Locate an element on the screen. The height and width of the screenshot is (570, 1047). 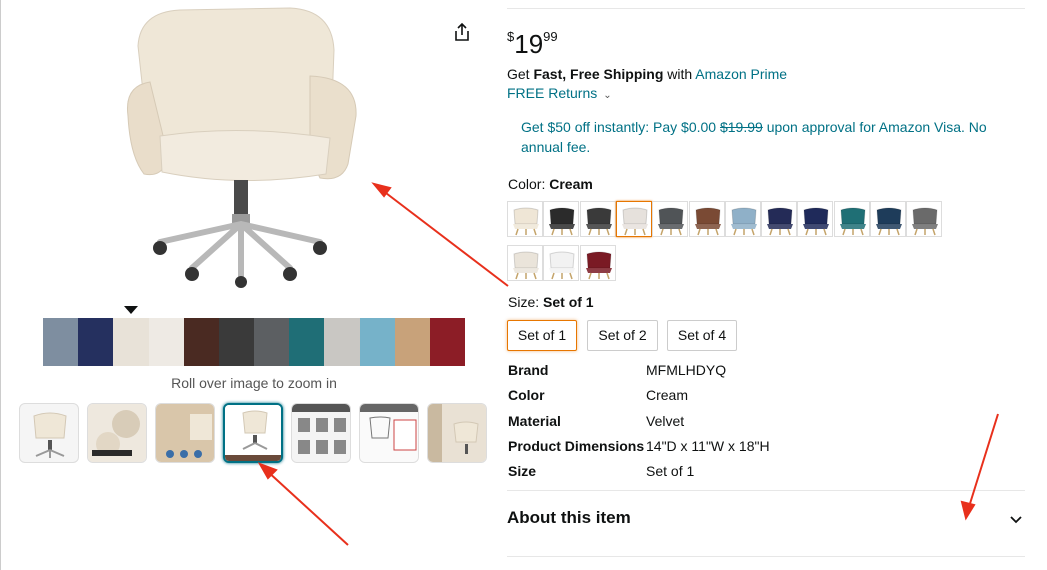
selected-color-name: Cream is located at coordinates (571, 184).